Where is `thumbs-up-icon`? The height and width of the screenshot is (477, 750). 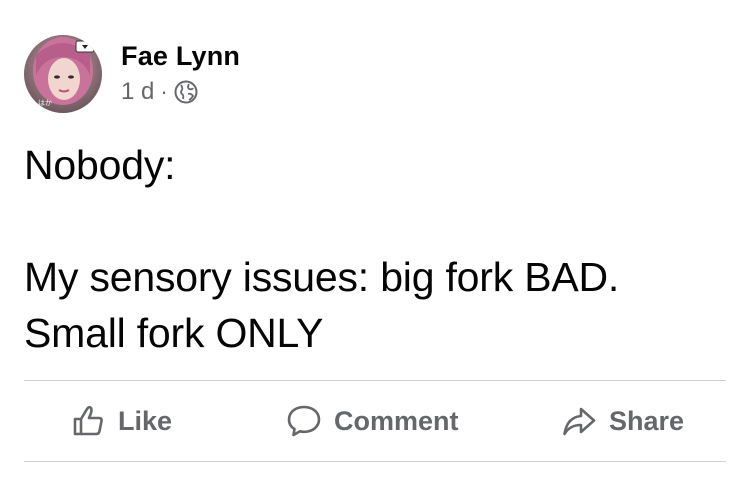 thumbs-up-icon is located at coordinates (88, 421).